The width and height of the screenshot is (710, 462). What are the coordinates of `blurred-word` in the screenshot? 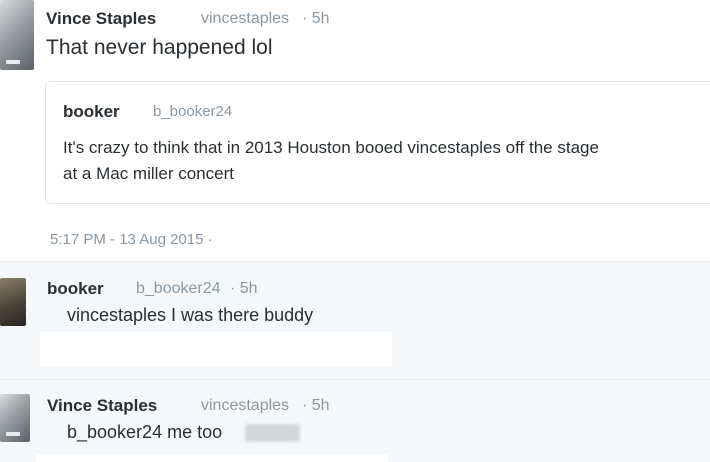 It's located at (272, 433).